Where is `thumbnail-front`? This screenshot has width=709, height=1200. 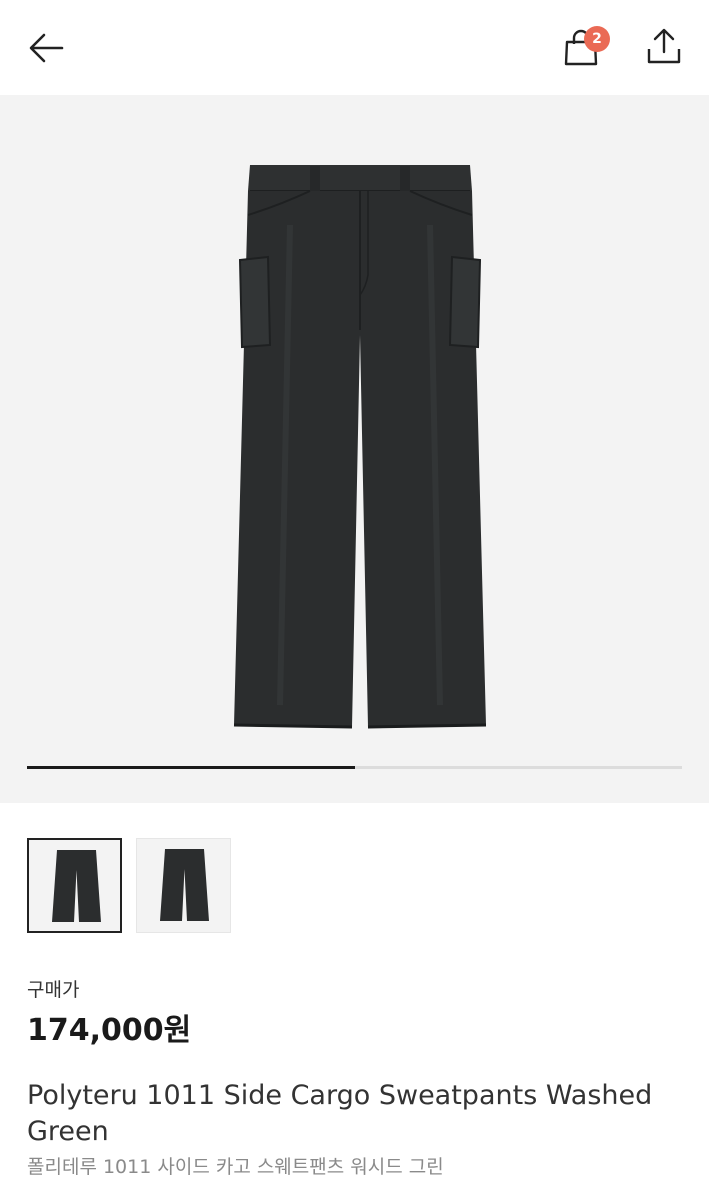 thumbnail-front is located at coordinates (74, 885).